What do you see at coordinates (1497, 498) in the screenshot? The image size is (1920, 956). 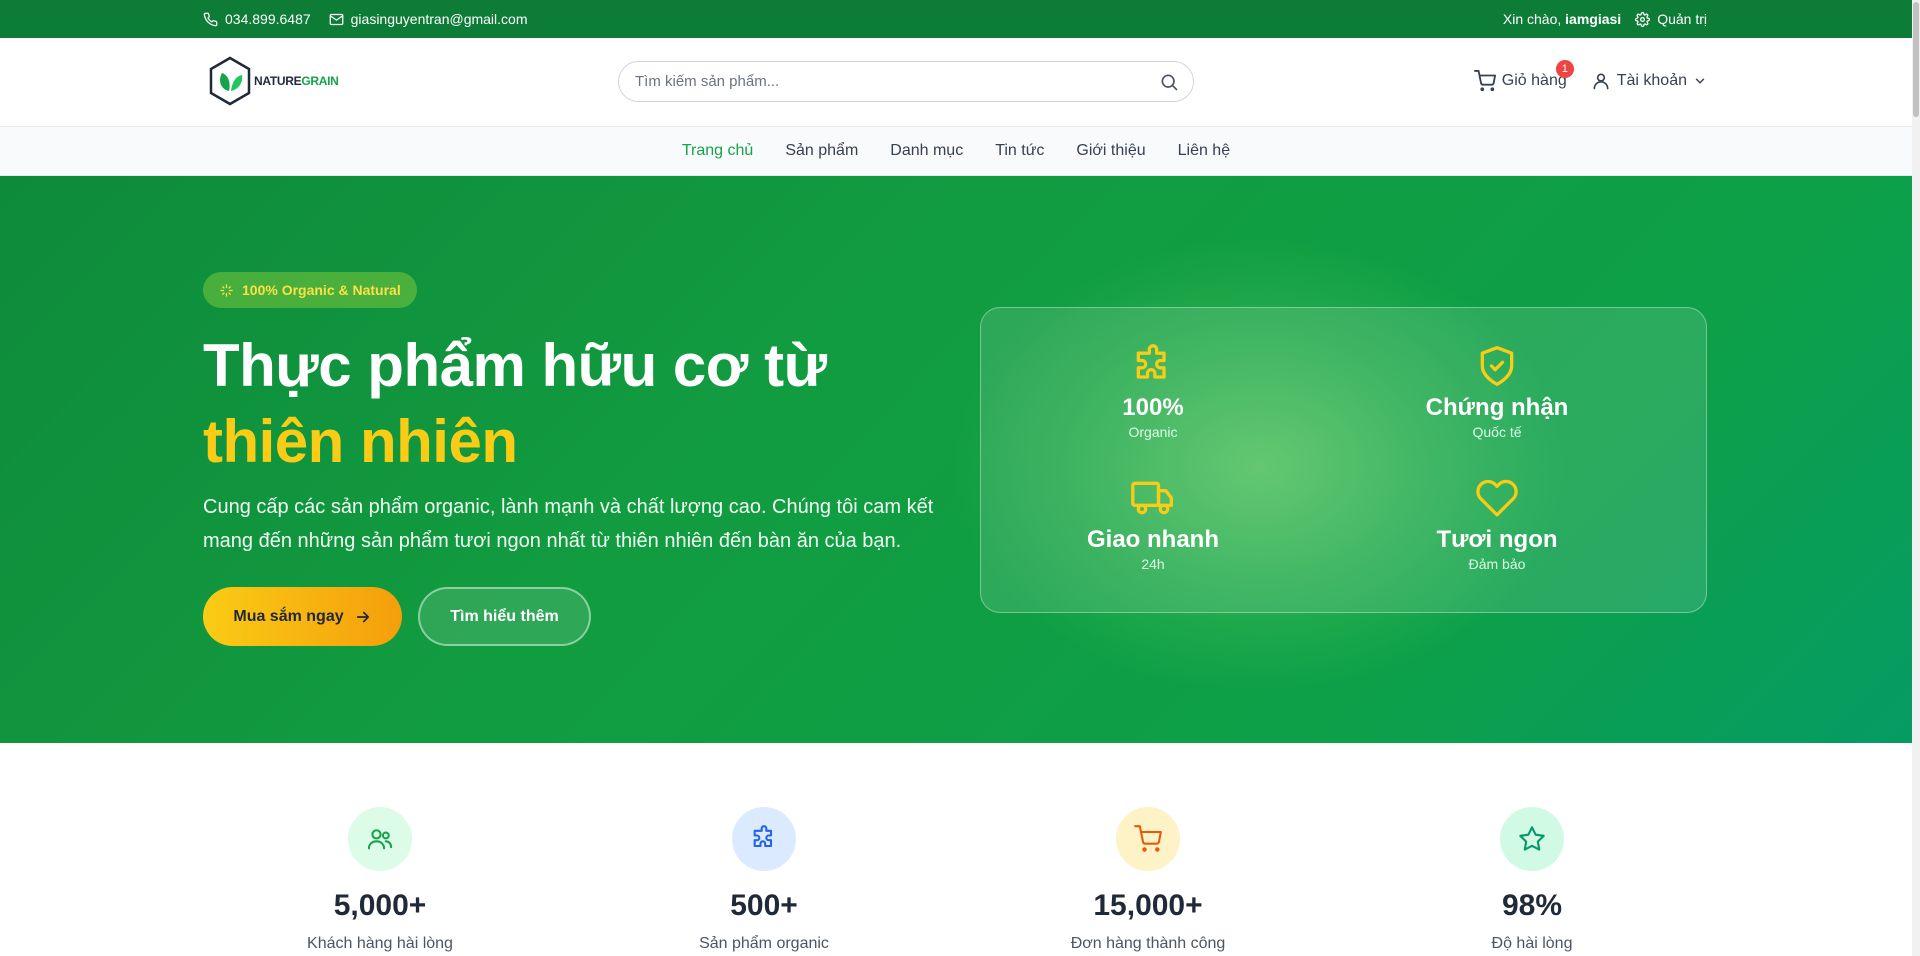 I see `heart-icon` at bounding box center [1497, 498].